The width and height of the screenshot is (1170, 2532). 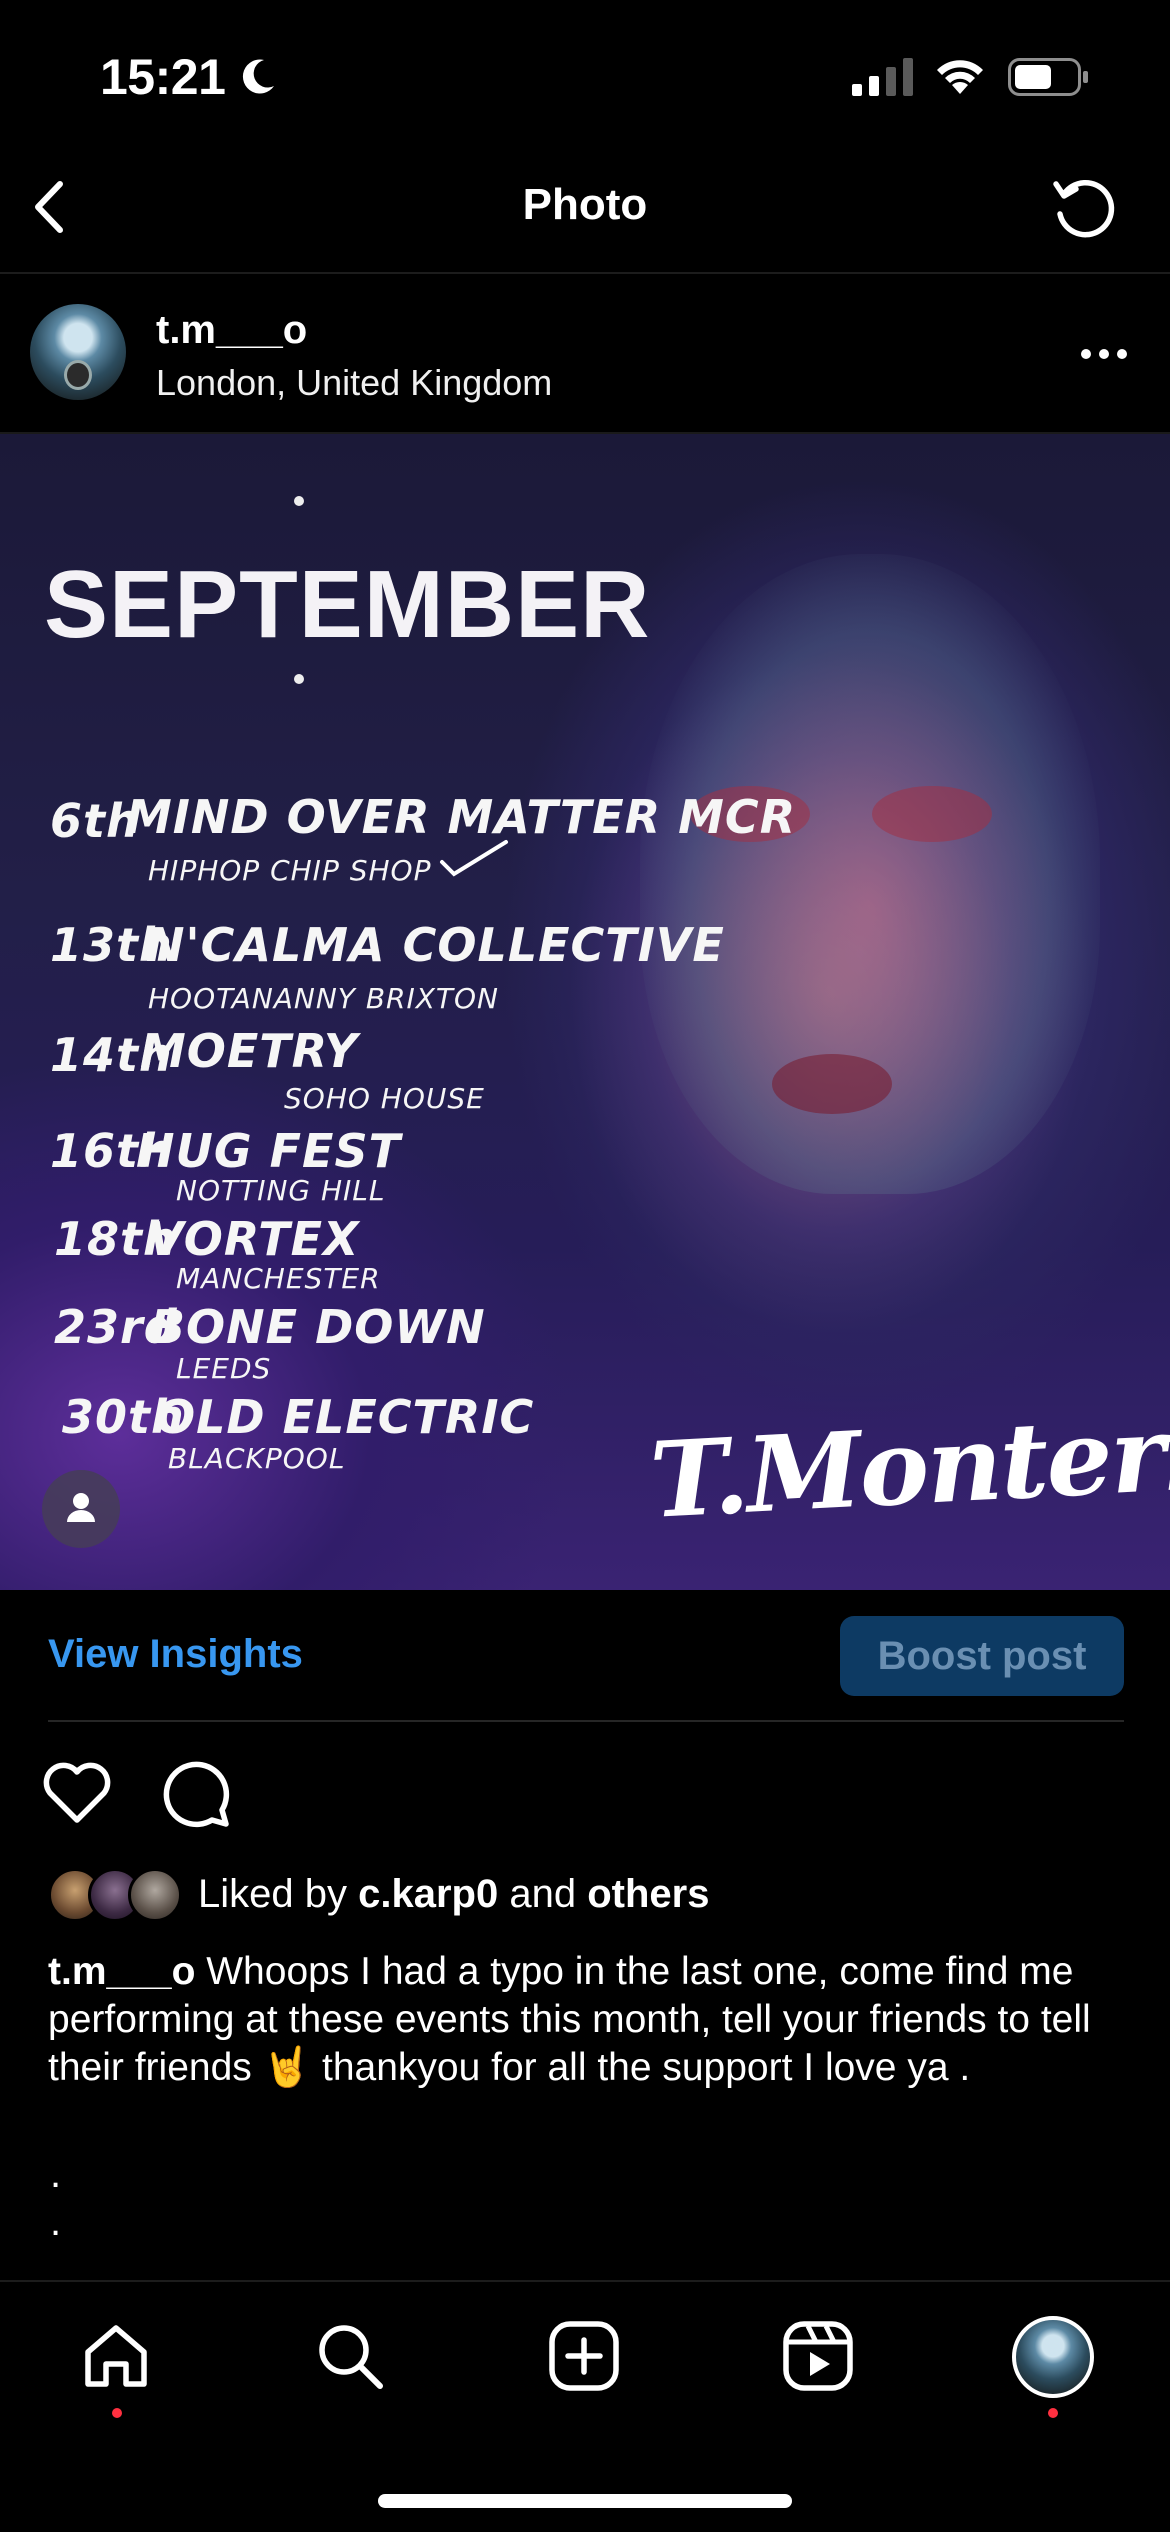 What do you see at coordinates (818, 2356) in the screenshot?
I see `reels-icon` at bounding box center [818, 2356].